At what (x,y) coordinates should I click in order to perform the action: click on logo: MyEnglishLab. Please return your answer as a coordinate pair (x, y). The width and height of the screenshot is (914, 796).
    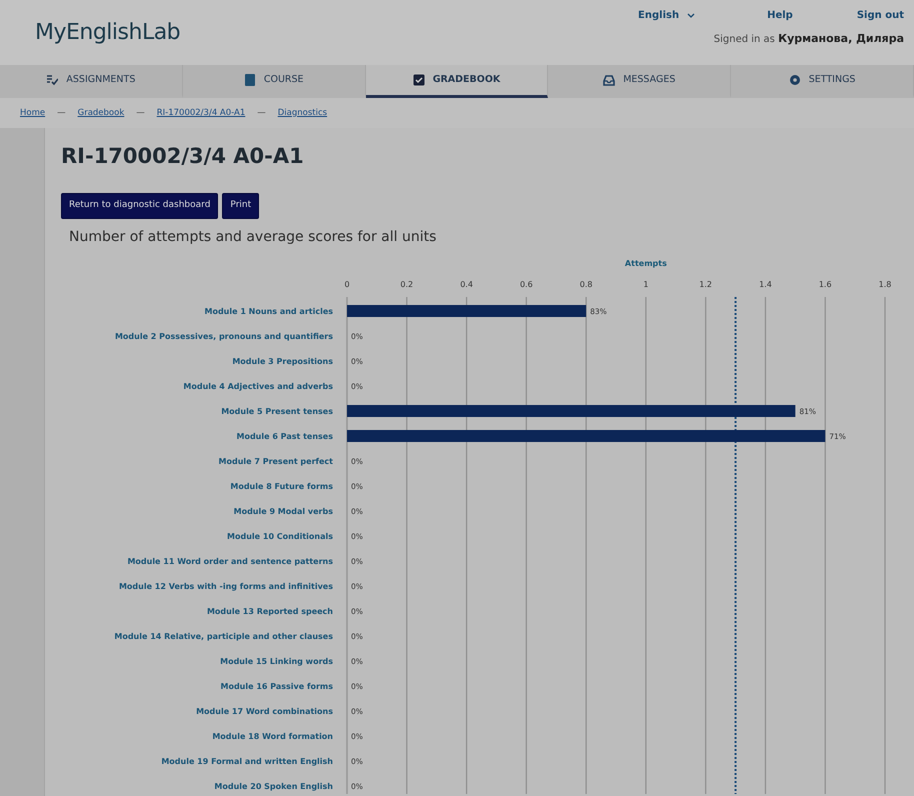
    Looking at the image, I should click on (107, 33).